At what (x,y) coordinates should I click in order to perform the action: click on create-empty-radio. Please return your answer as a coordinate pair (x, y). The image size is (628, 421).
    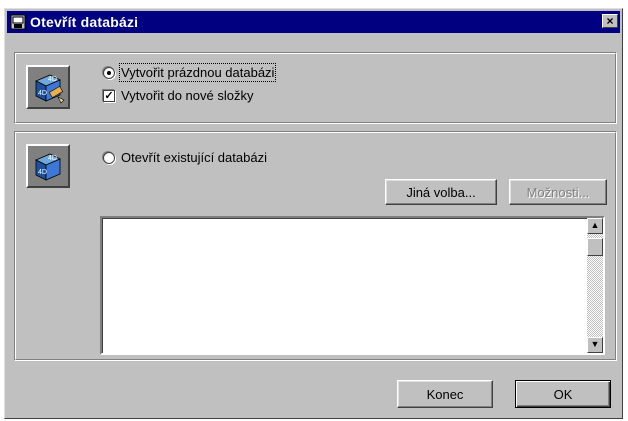
    Looking at the image, I should click on (109, 72).